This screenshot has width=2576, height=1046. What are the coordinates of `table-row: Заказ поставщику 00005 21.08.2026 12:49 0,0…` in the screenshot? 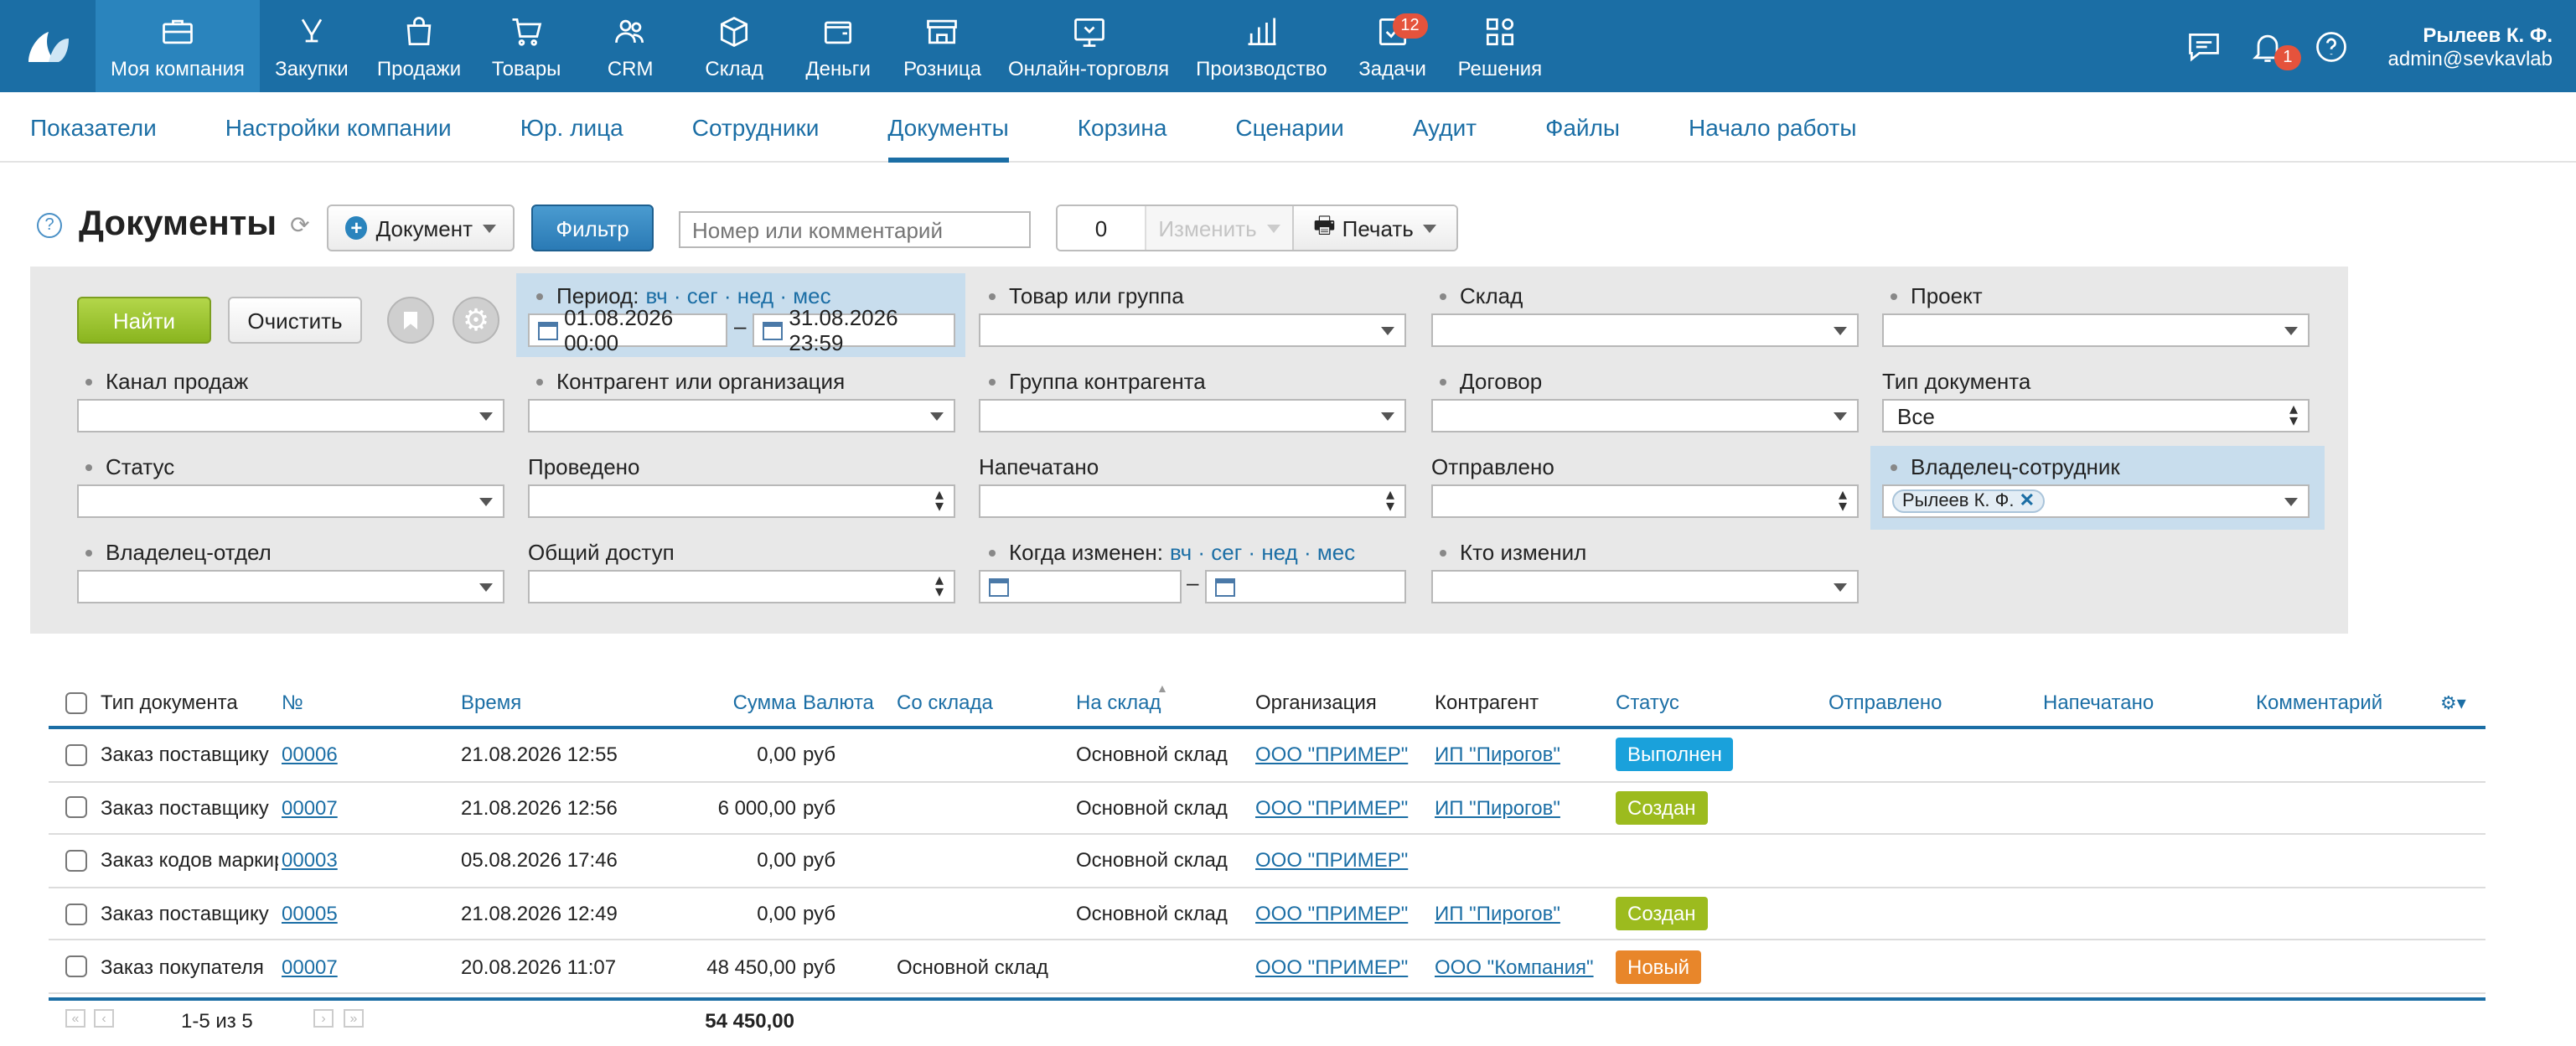 It's located at (1267, 915).